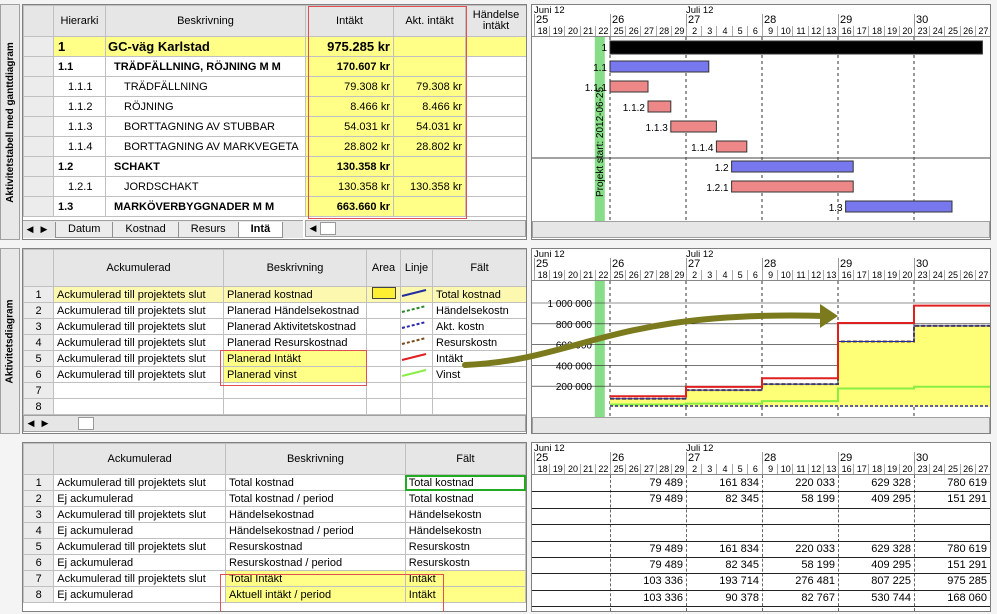  What do you see at coordinates (208, 229) in the screenshot?
I see `tab-resurs: Resurs` at bounding box center [208, 229].